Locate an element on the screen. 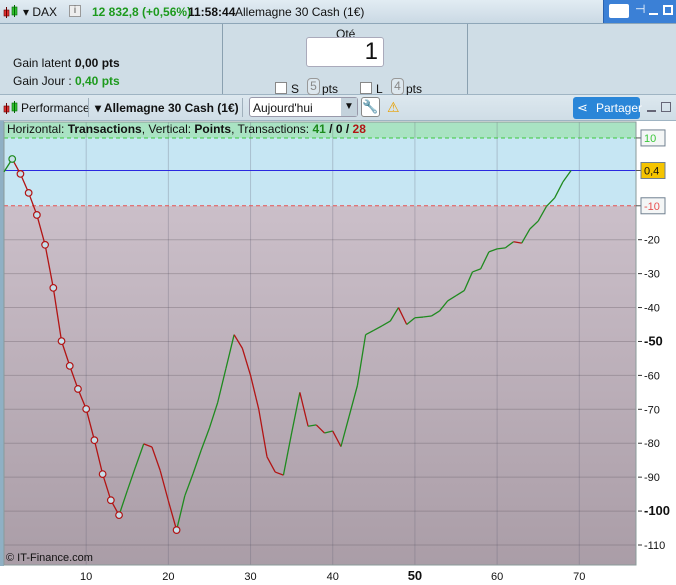 The width and height of the screenshot is (676, 585). warning-icon: ⚠ is located at coordinates (393, 107).